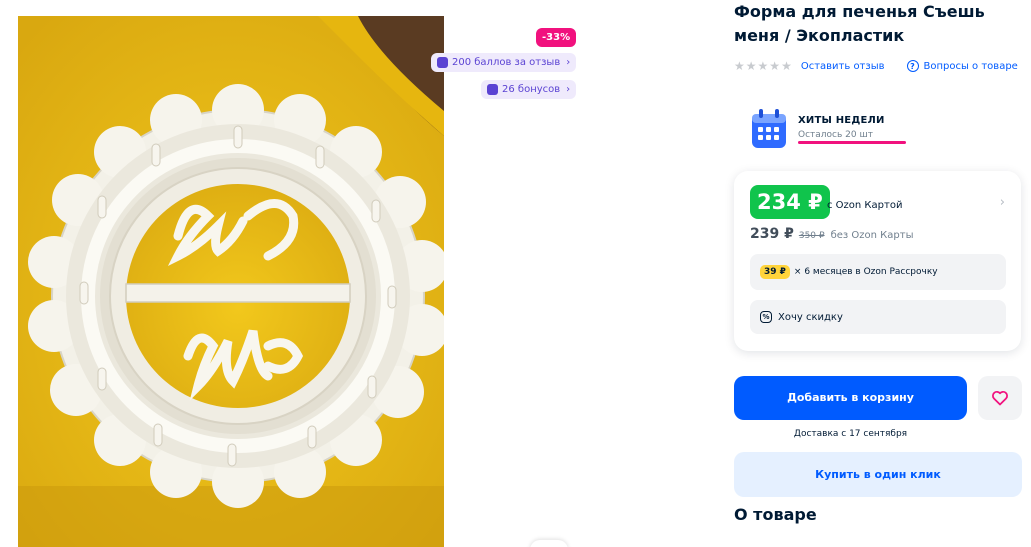 This screenshot has height=547, width=1031. What do you see at coordinates (772, 234) in the screenshot?
I see `regular-price: 239 ₽` at bounding box center [772, 234].